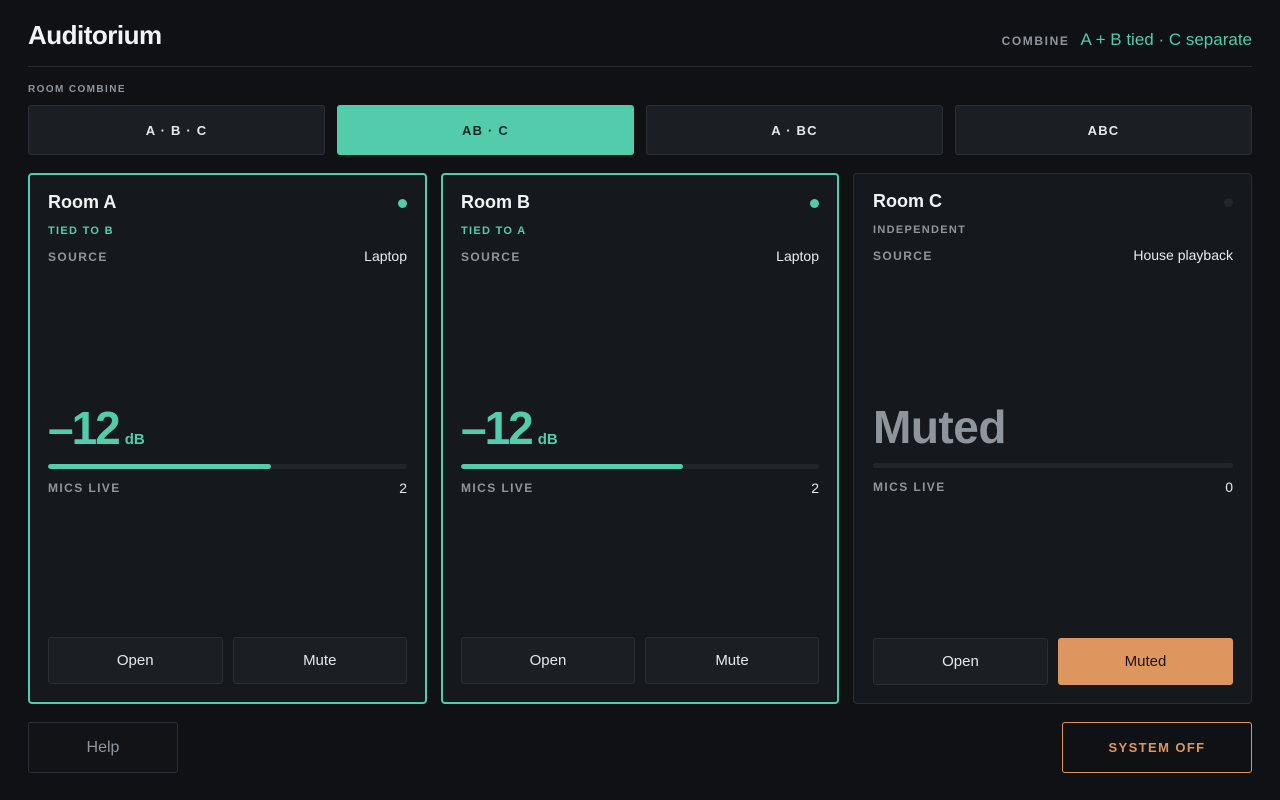 The image size is (1280, 800). What do you see at coordinates (794, 130) in the screenshot?
I see `mode-a-bc-button: A · BC` at bounding box center [794, 130].